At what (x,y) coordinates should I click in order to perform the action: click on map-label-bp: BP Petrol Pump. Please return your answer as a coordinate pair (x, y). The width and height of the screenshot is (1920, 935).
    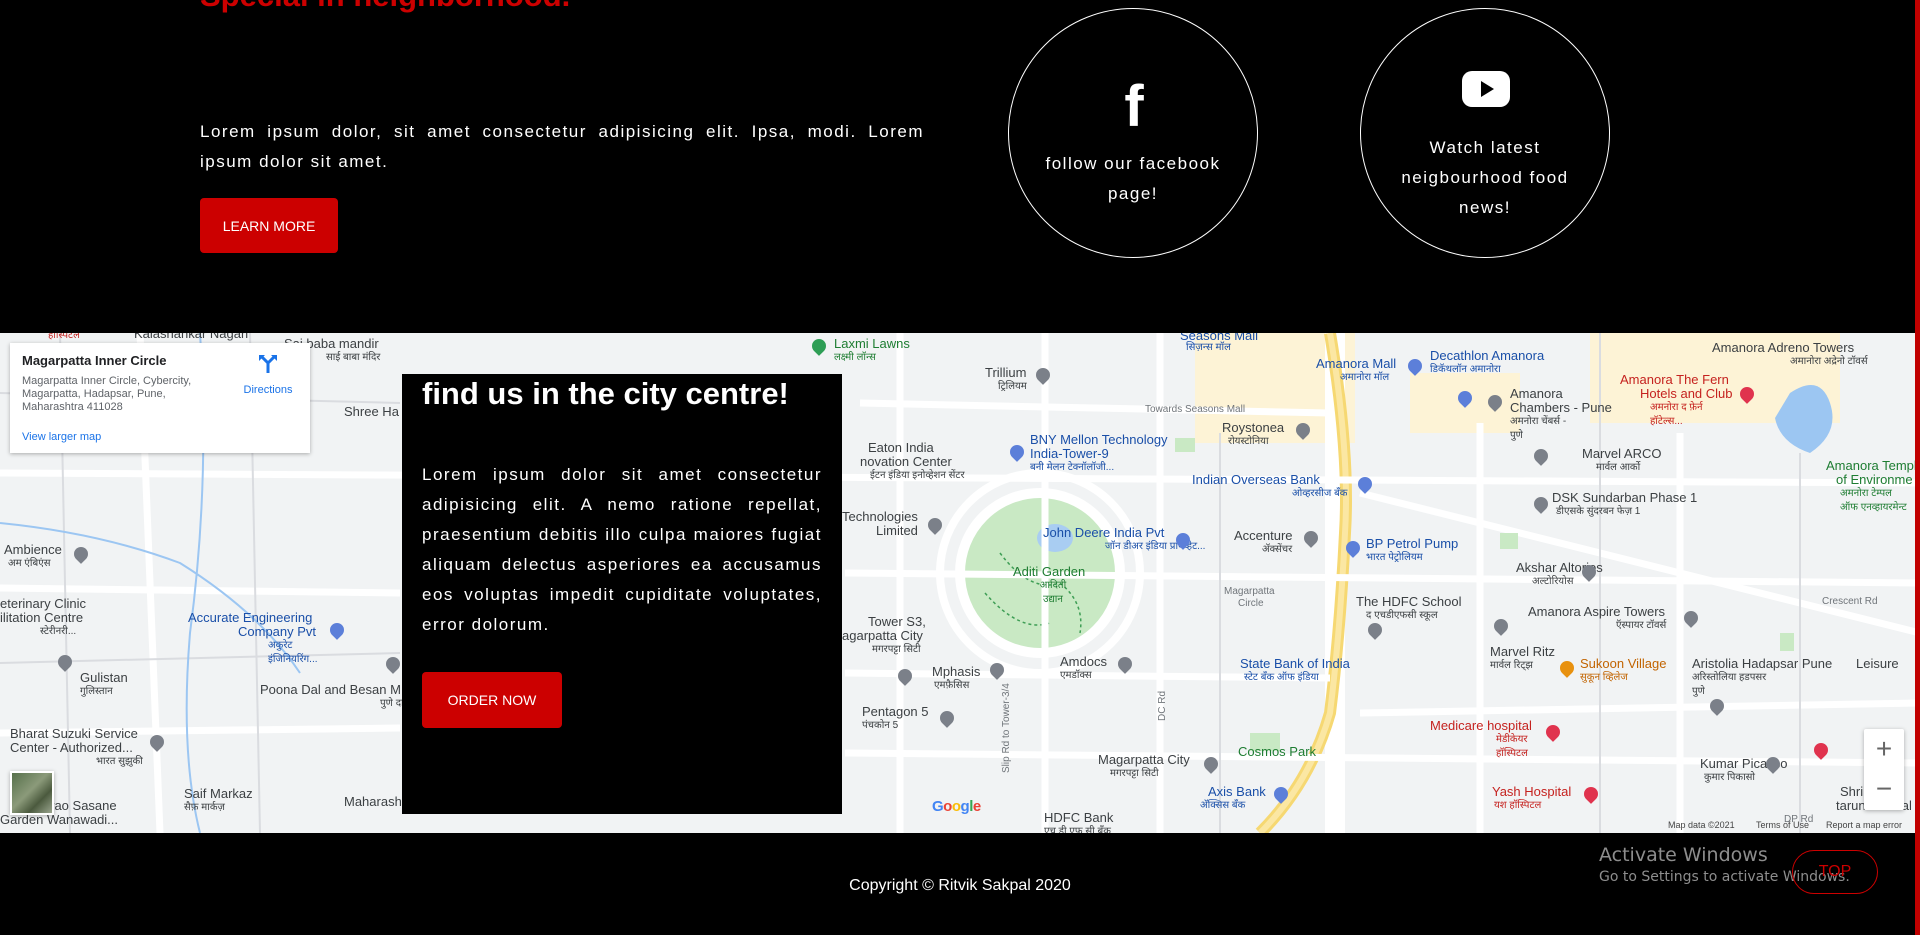
    Looking at the image, I should click on (1412, 543).